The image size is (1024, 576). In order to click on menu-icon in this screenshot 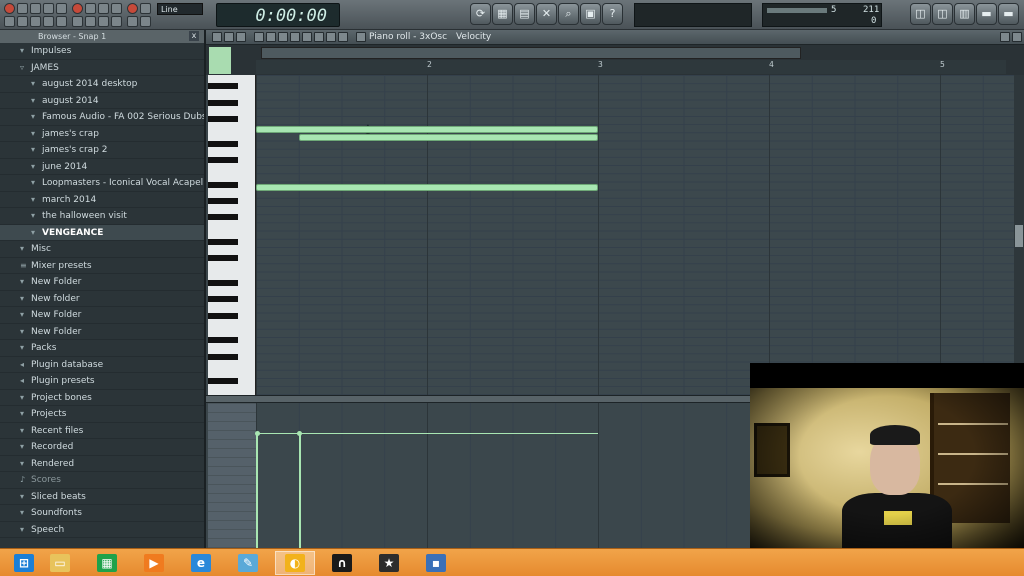, I will do `click(217, 37)`.